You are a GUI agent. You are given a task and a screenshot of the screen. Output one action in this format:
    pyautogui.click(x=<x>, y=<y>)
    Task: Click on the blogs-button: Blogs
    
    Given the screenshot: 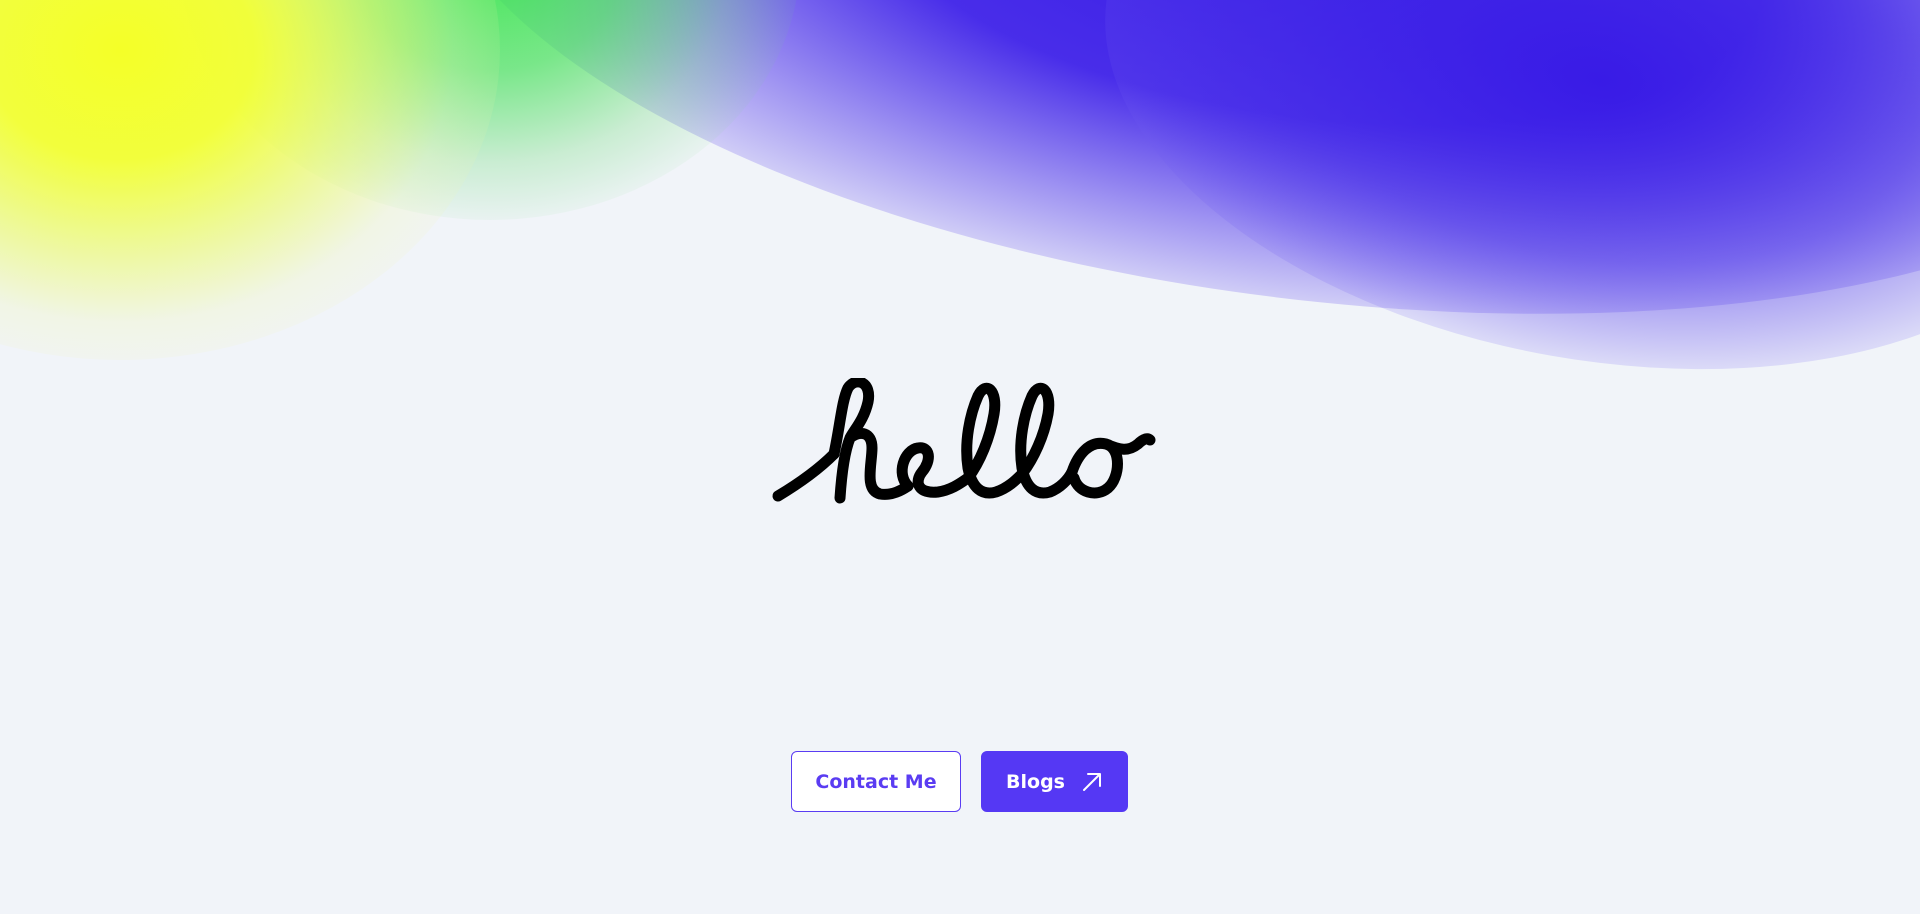 What is the action you would take?
    pyautogui.click(x=1054, y=781)
    